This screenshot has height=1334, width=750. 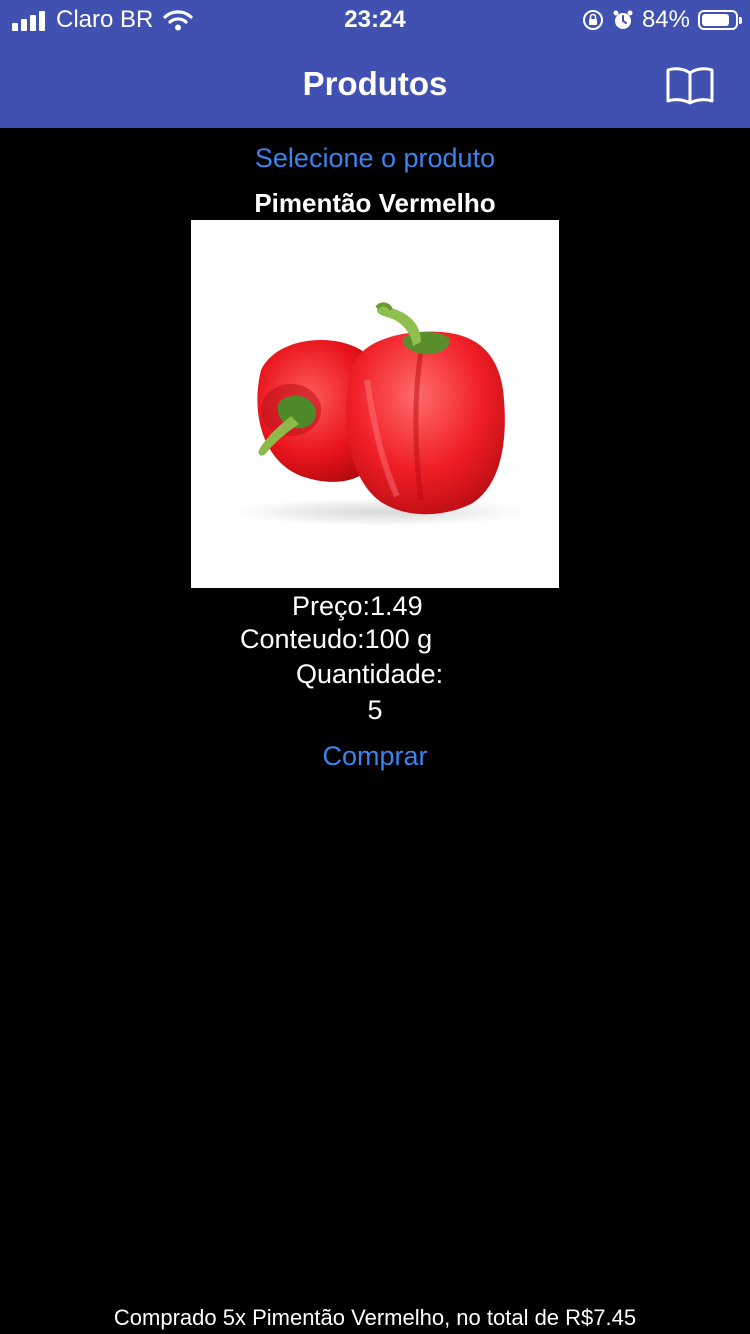 I want to click on battery-level, so click(x=715, y=20).